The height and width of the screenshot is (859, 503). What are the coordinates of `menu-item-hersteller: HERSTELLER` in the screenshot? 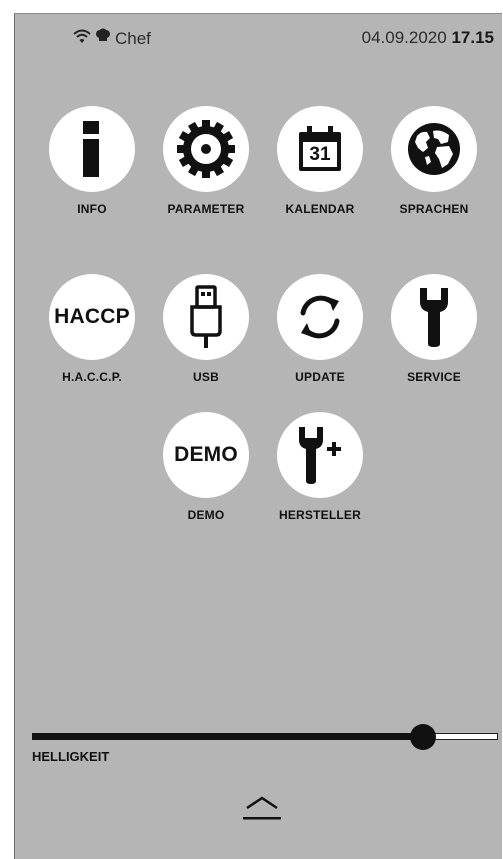 It's located at (320, 467).